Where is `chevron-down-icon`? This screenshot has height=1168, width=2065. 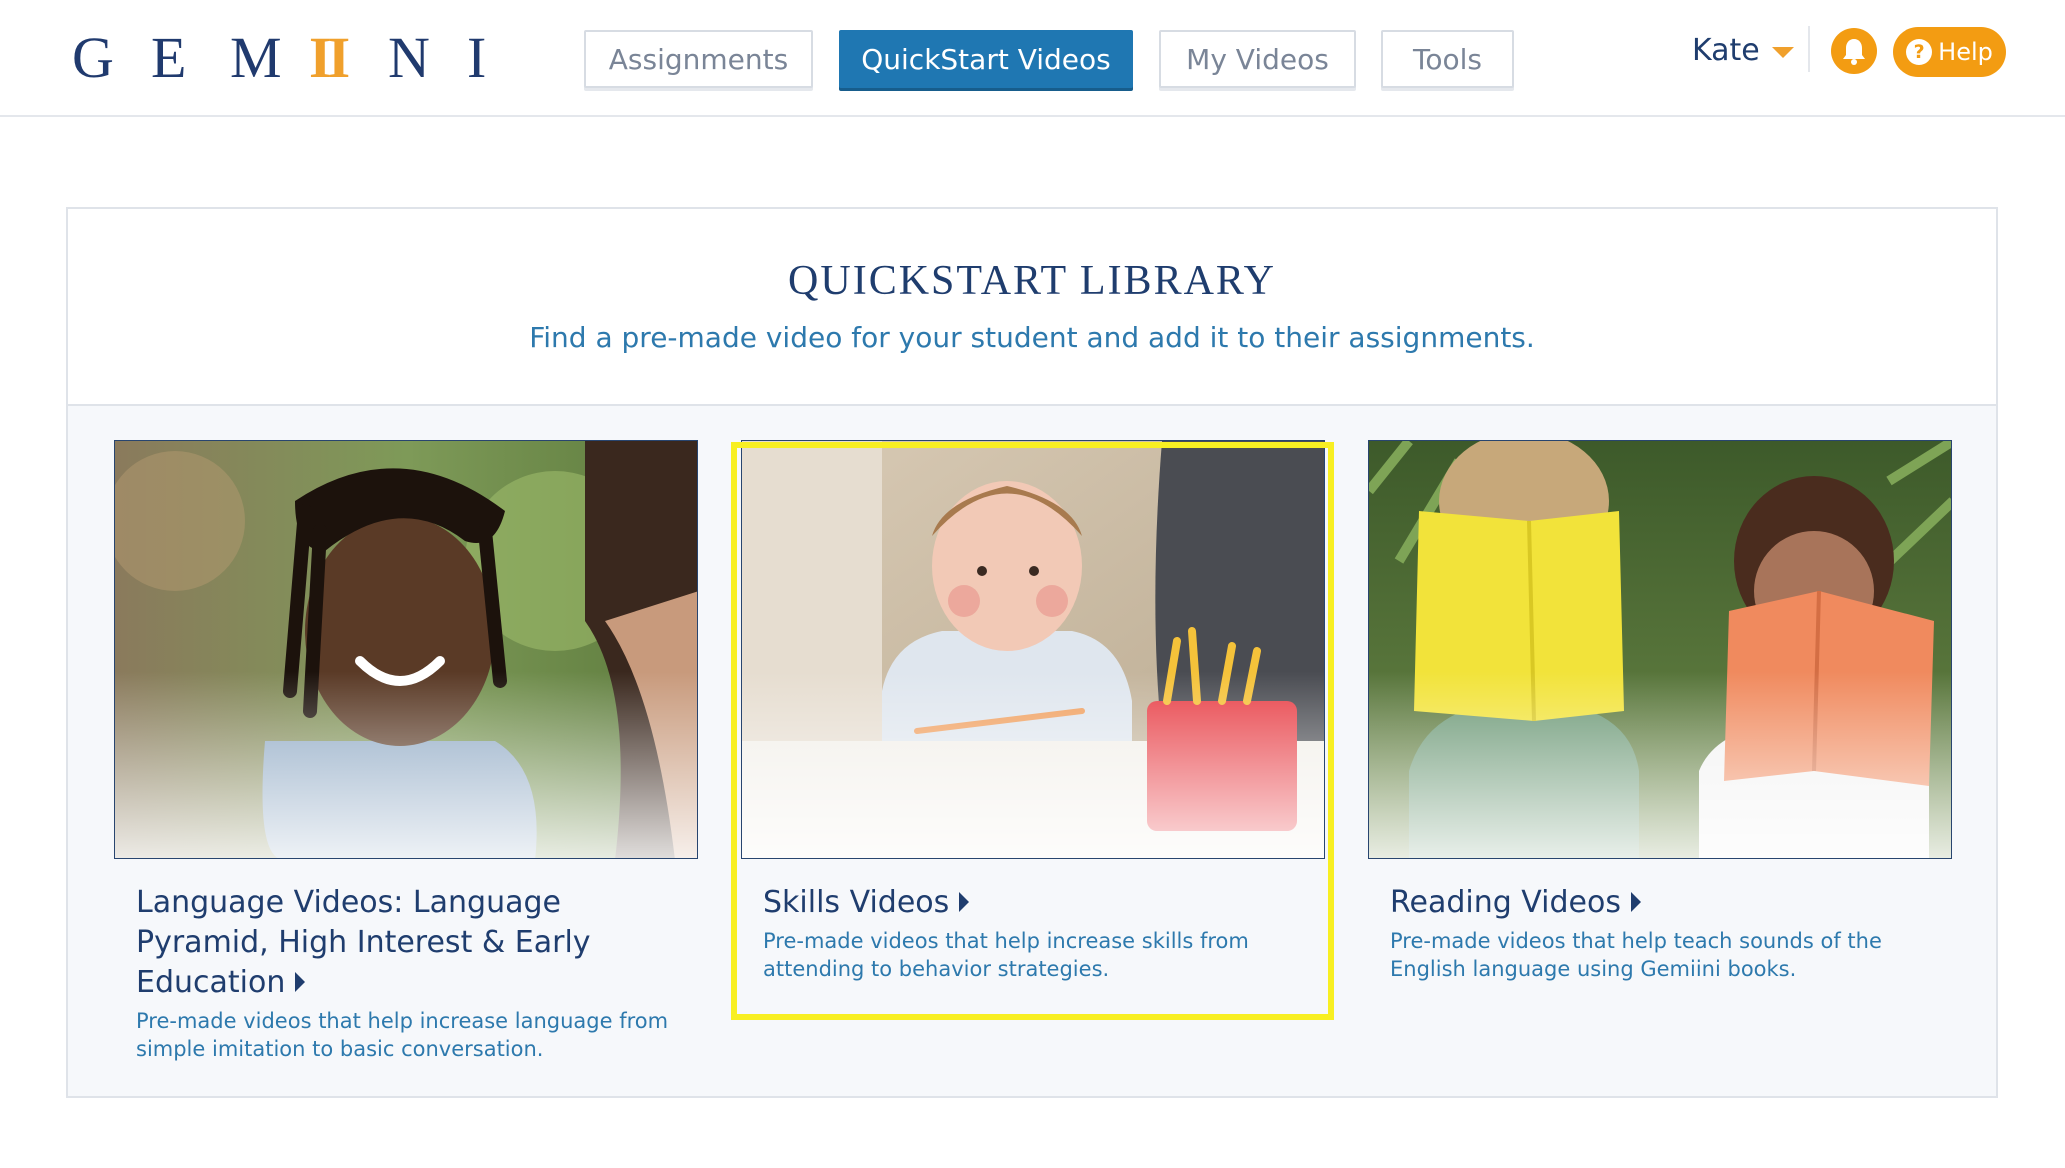
chevron-down-icon is located at coordinates (1782, 52).